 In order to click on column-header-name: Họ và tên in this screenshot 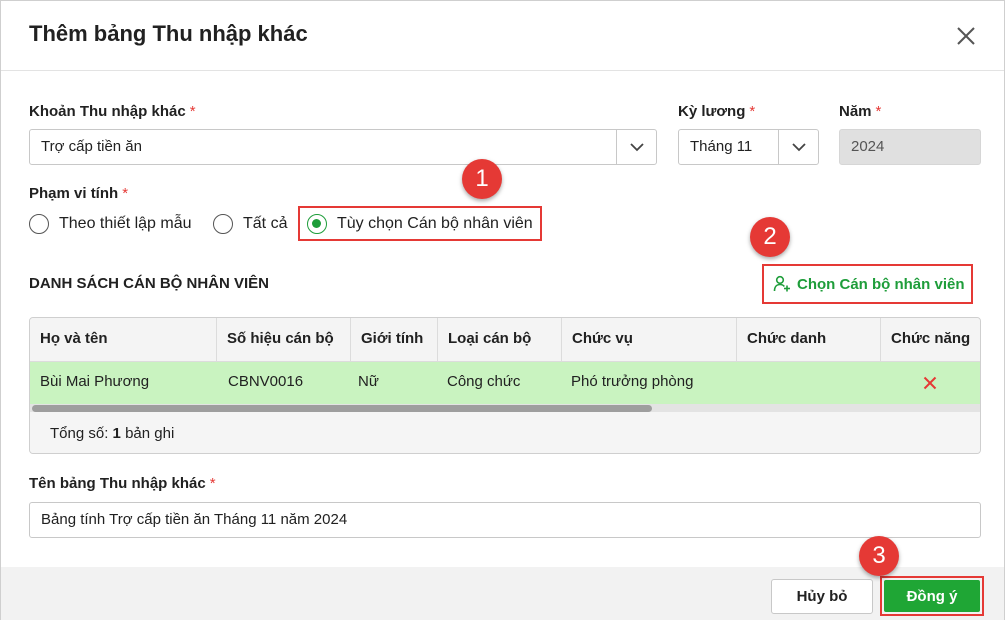, I will do `click(123, 340)`.